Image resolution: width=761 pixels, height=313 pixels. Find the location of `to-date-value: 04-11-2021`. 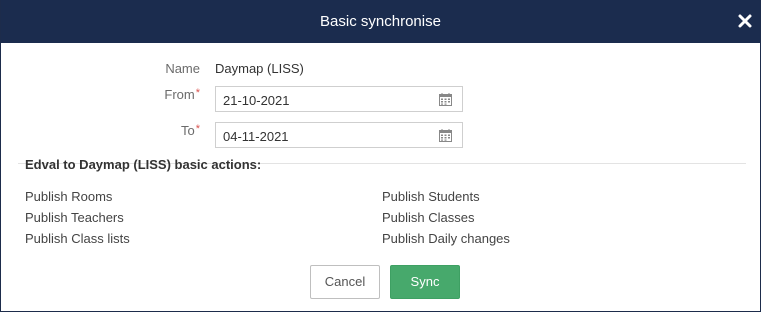

to-date-value: 04-11-2021 is located at coordinates (256, 136).